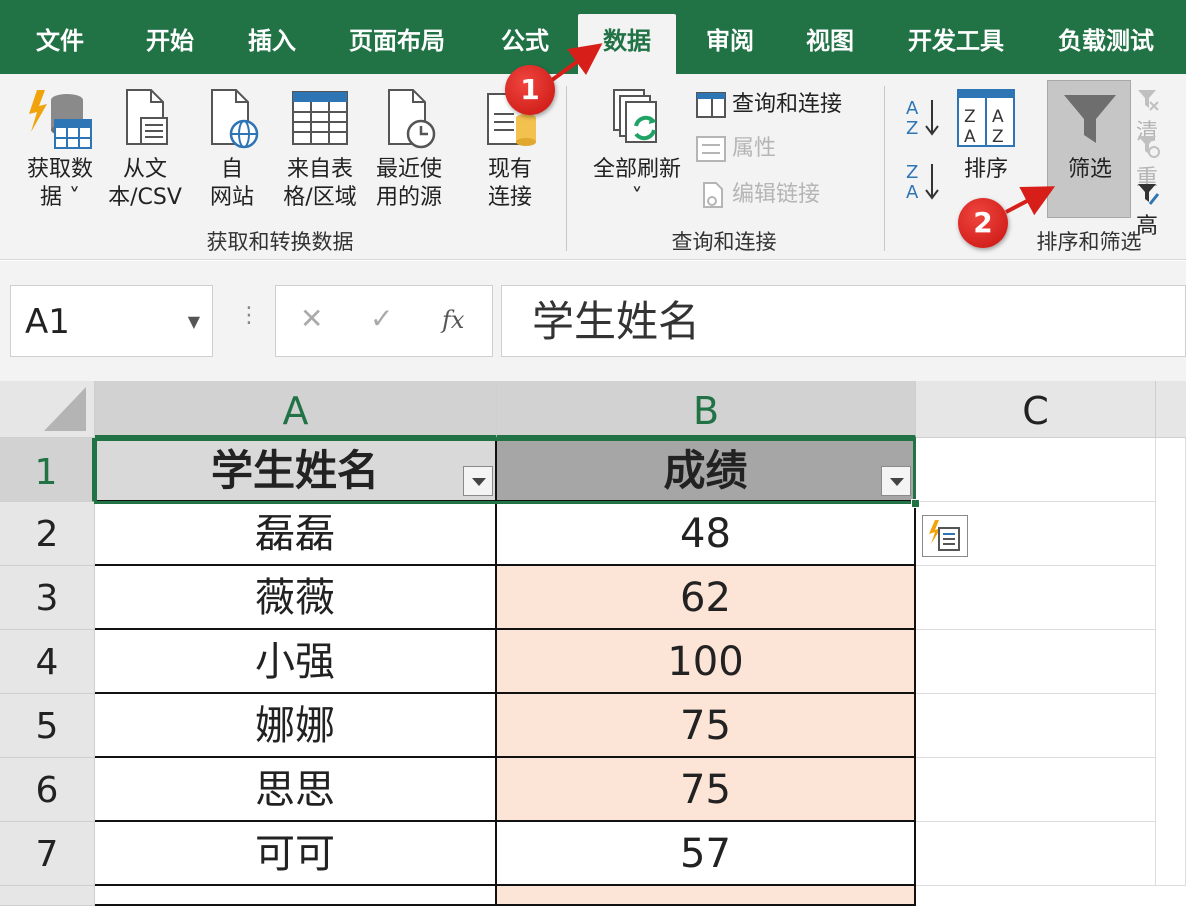 This screenshot has height=906, width=1186. What do you see at coordinates (983, 223) in the screenshot?
I see `step-badge-2: 2` at bounding box center [983, 223].